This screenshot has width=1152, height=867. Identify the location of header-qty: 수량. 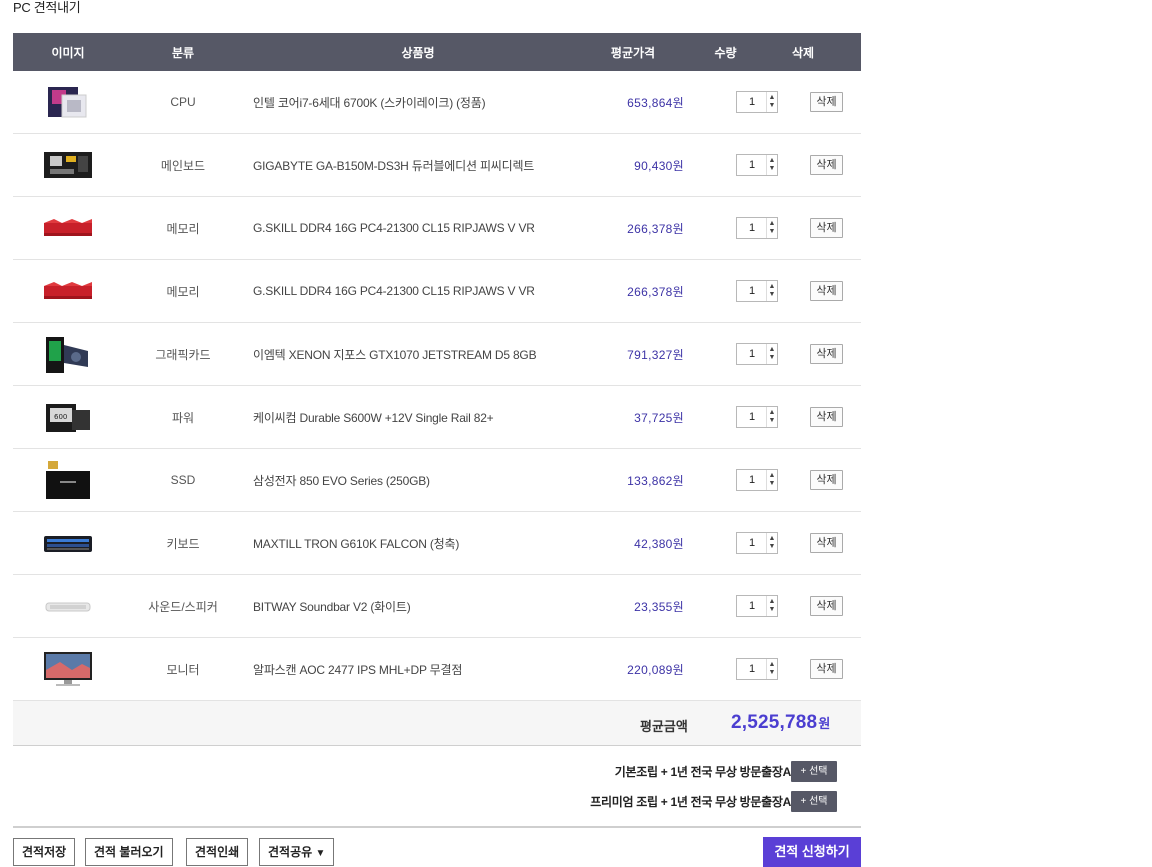
(725, 52).